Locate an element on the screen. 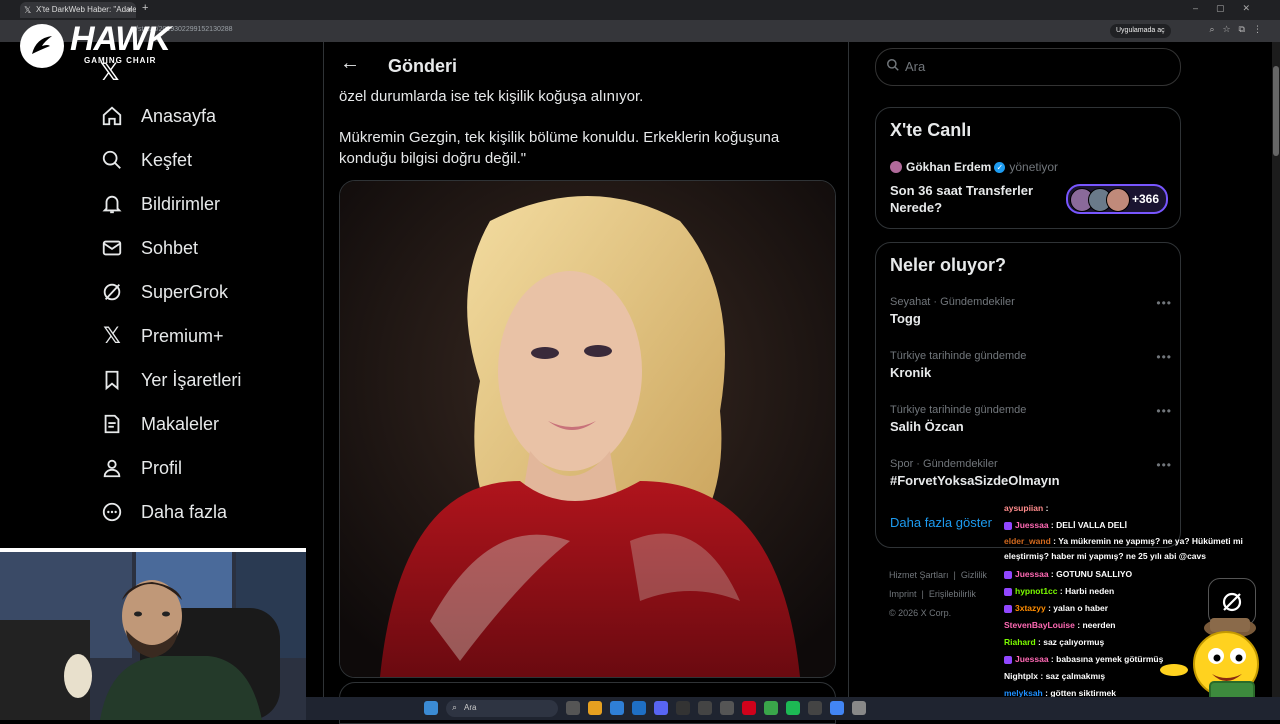 Image resolution: width=1280 pixels, height=724 pixels. browser-tab: 𝕏 X'te DarkWeb Haber: "Adalet B × is located at coordinates (78, 10).